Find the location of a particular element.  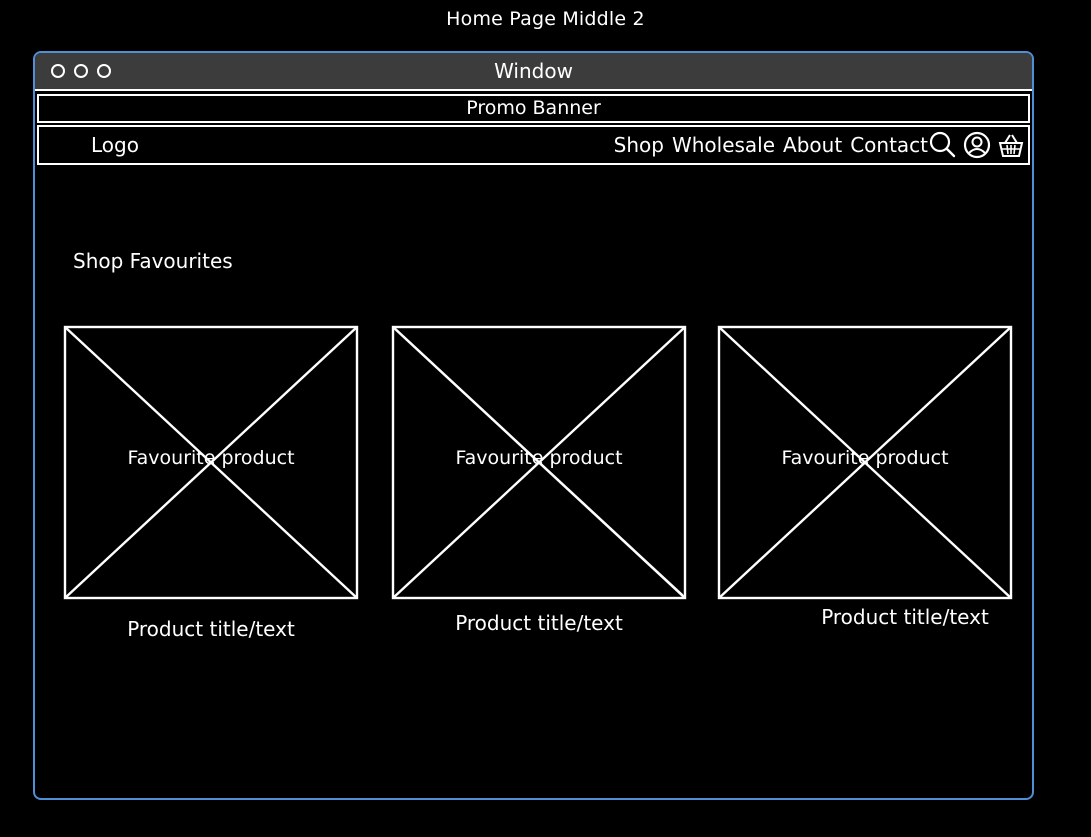

logo: Logo is located at coordinates (115, 145).